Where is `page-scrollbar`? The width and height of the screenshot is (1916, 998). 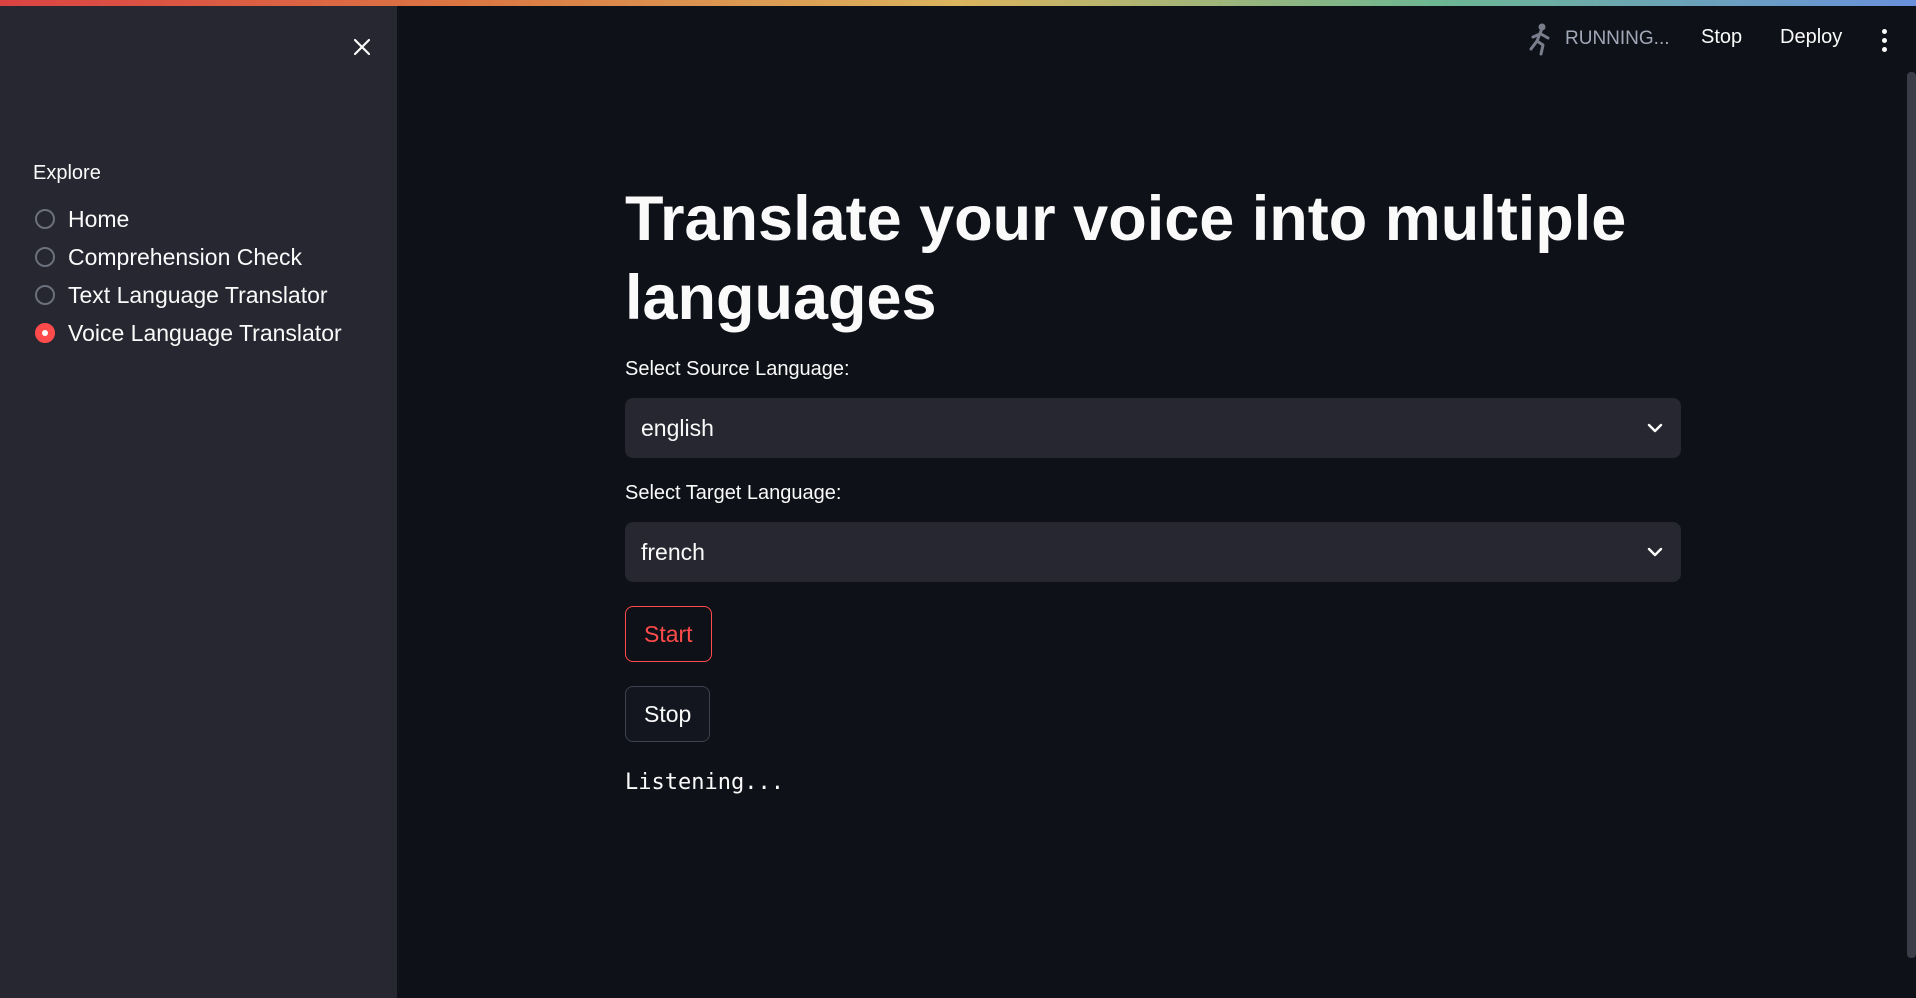 page-scrollbar is located at coordinates (1911, 515).